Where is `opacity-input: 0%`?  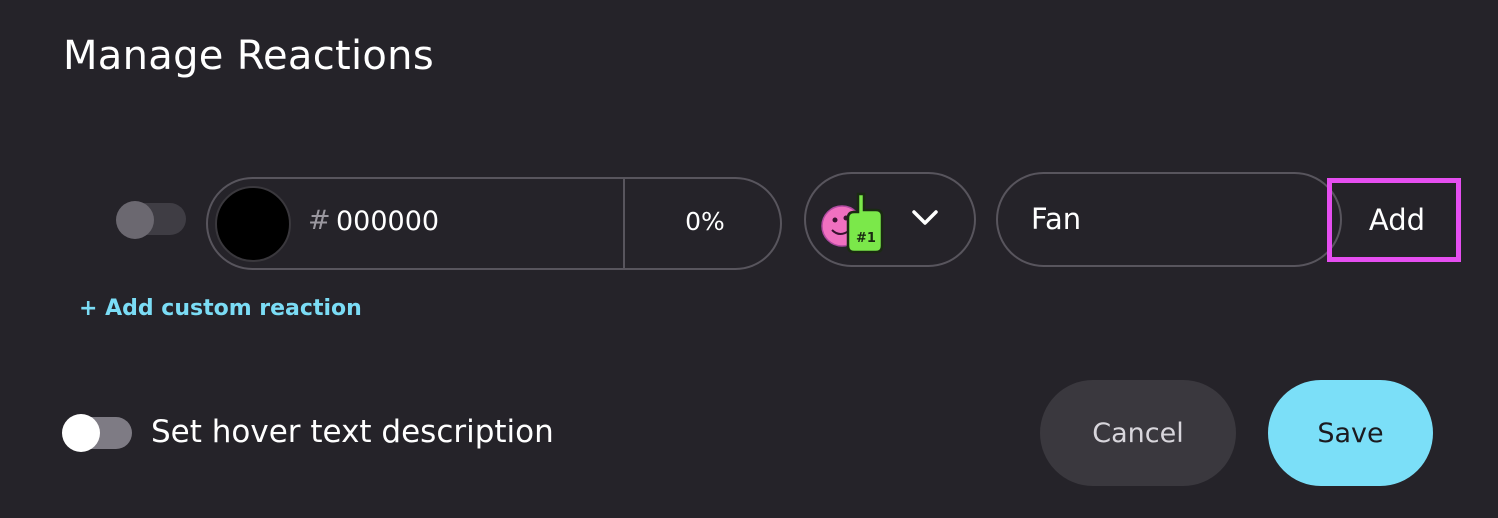 opacity-input: 0% is located at coordinates (705, 221).